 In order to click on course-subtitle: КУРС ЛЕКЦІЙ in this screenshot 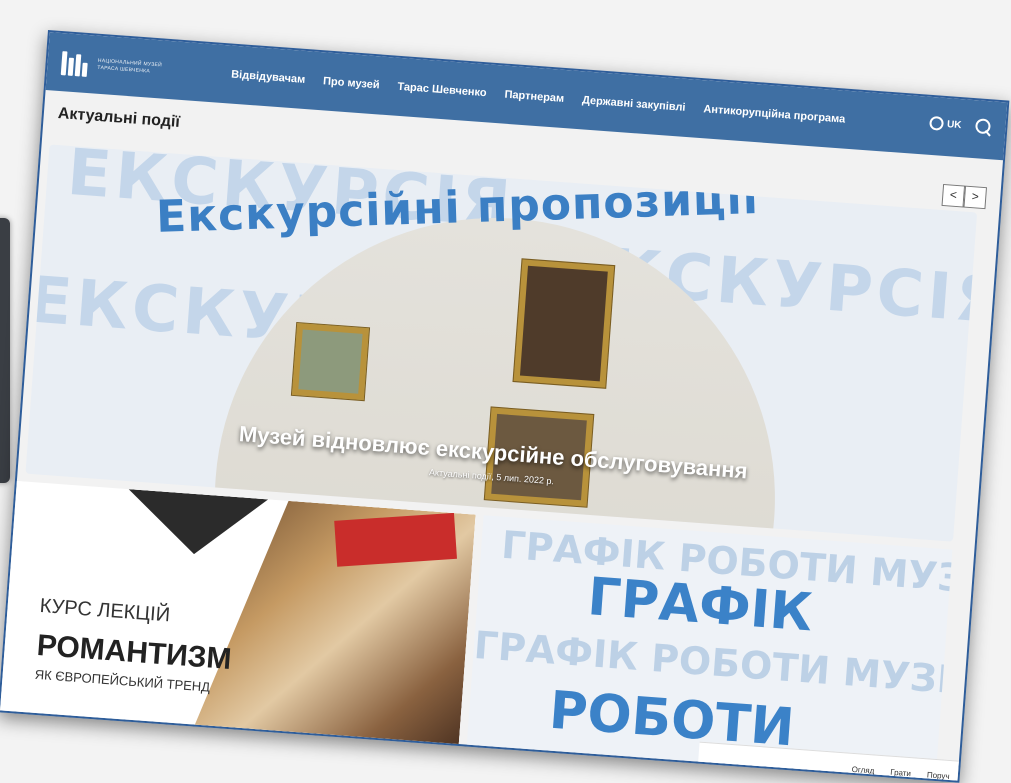, I will do `click(104, 610)`.